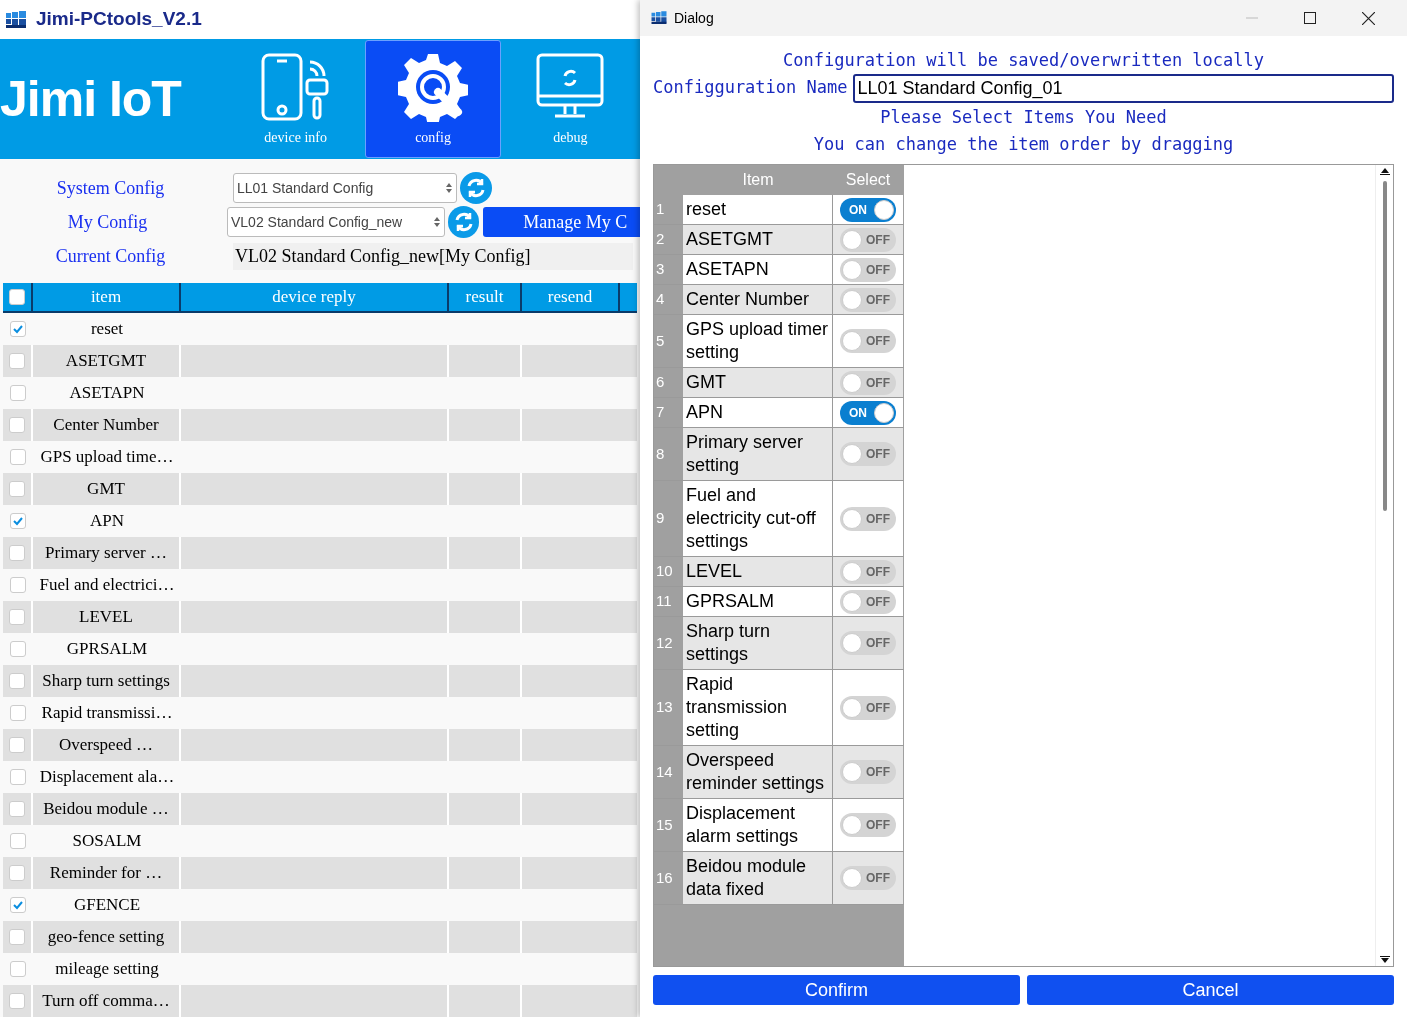  I want to click on hint-text: You can change the item order by dragging, so click(1023, 144).